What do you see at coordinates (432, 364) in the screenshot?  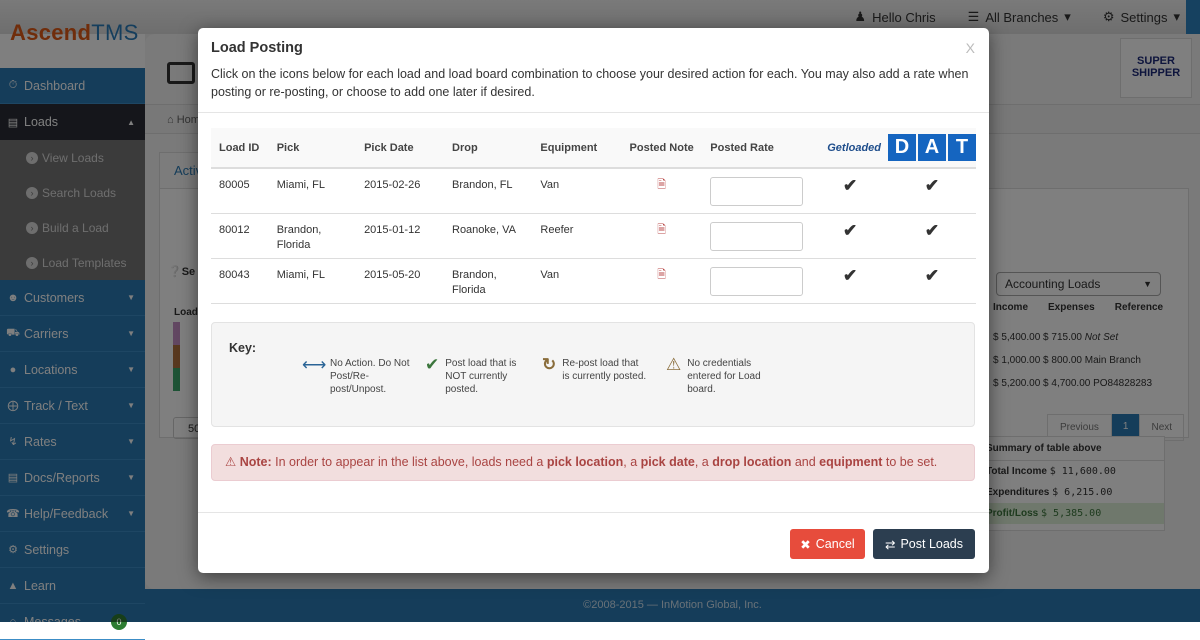 I see `check-icon: ✔` at bounding box center [432, 364].